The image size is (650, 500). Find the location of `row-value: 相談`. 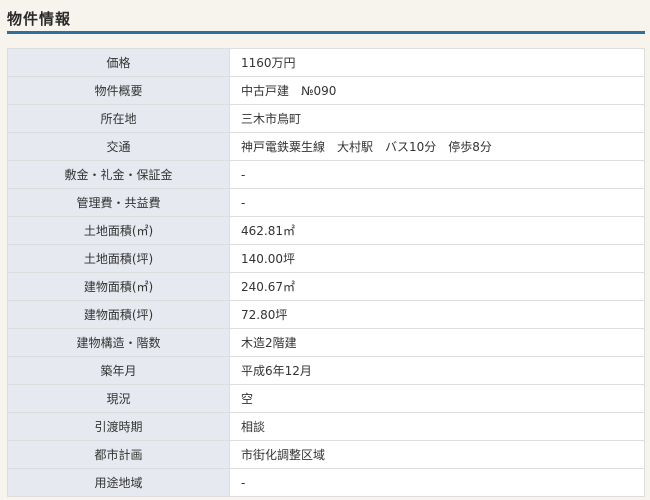

row-value: 相談 is located at coordinates (437, 426).